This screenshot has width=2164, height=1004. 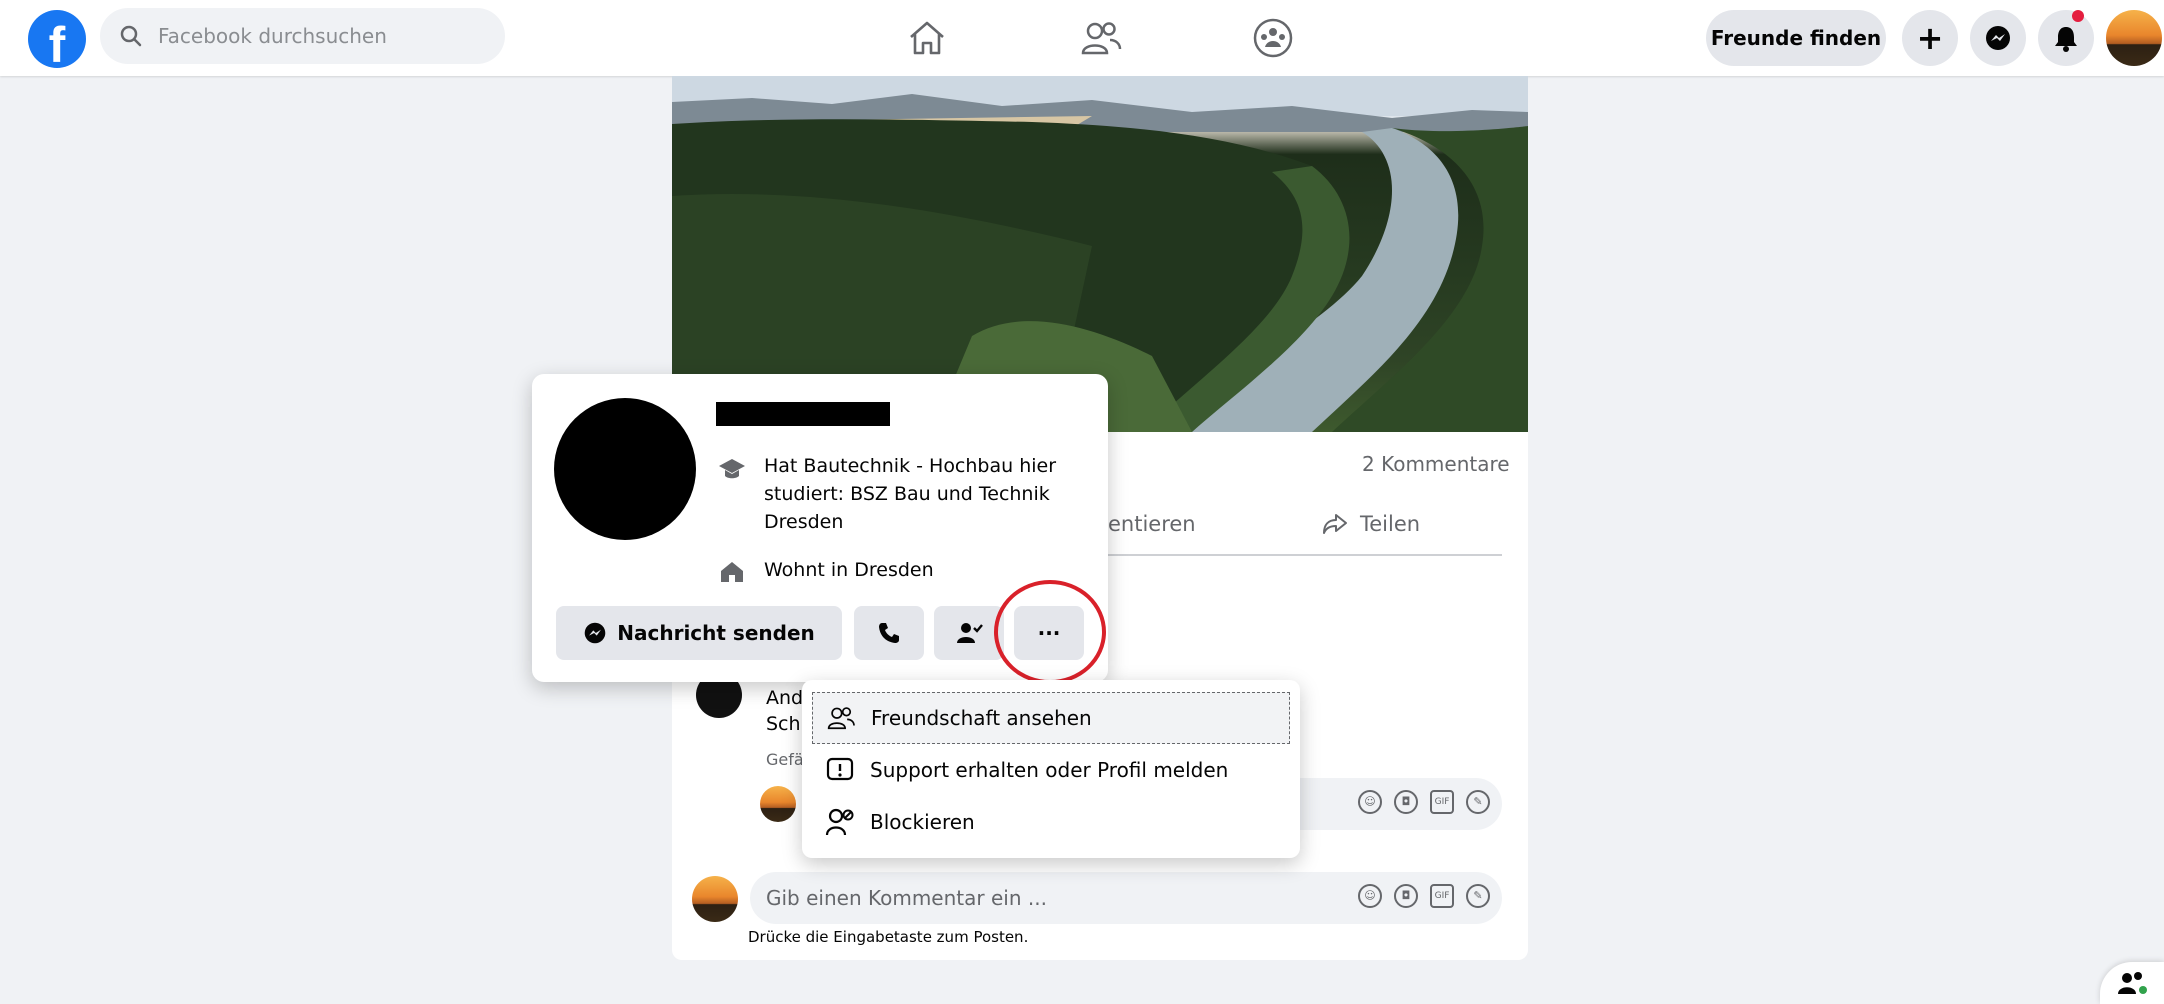 I want to click on residence-prefix: Wohnt in, so click(x=809, y=570).